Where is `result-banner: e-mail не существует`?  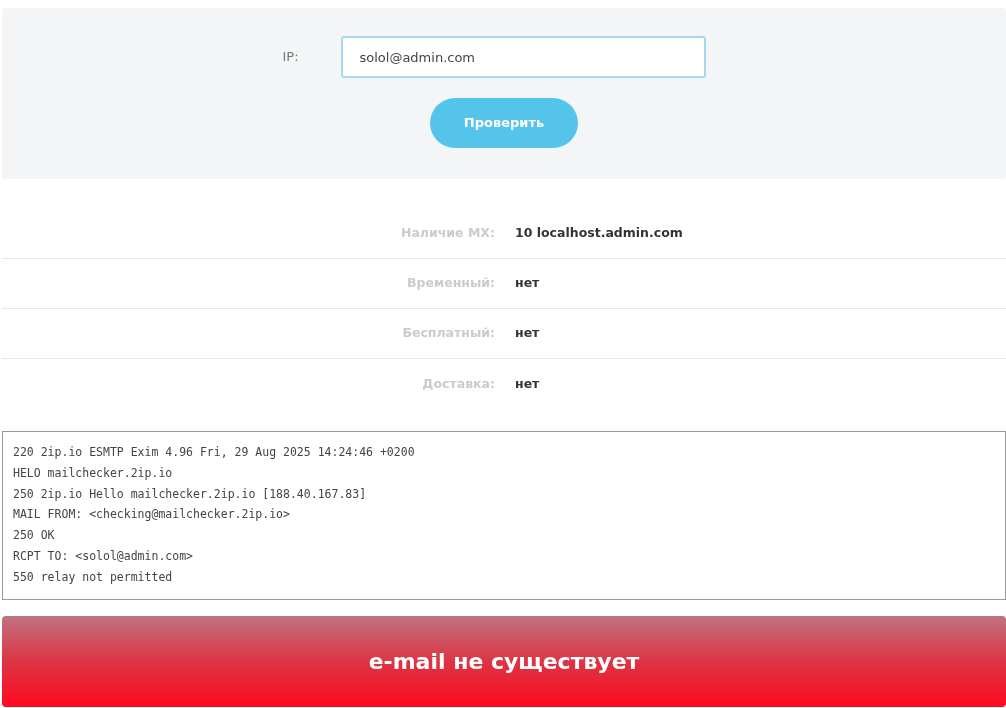
result-banner: e-mail не существует is located at coordinates (504, 661).